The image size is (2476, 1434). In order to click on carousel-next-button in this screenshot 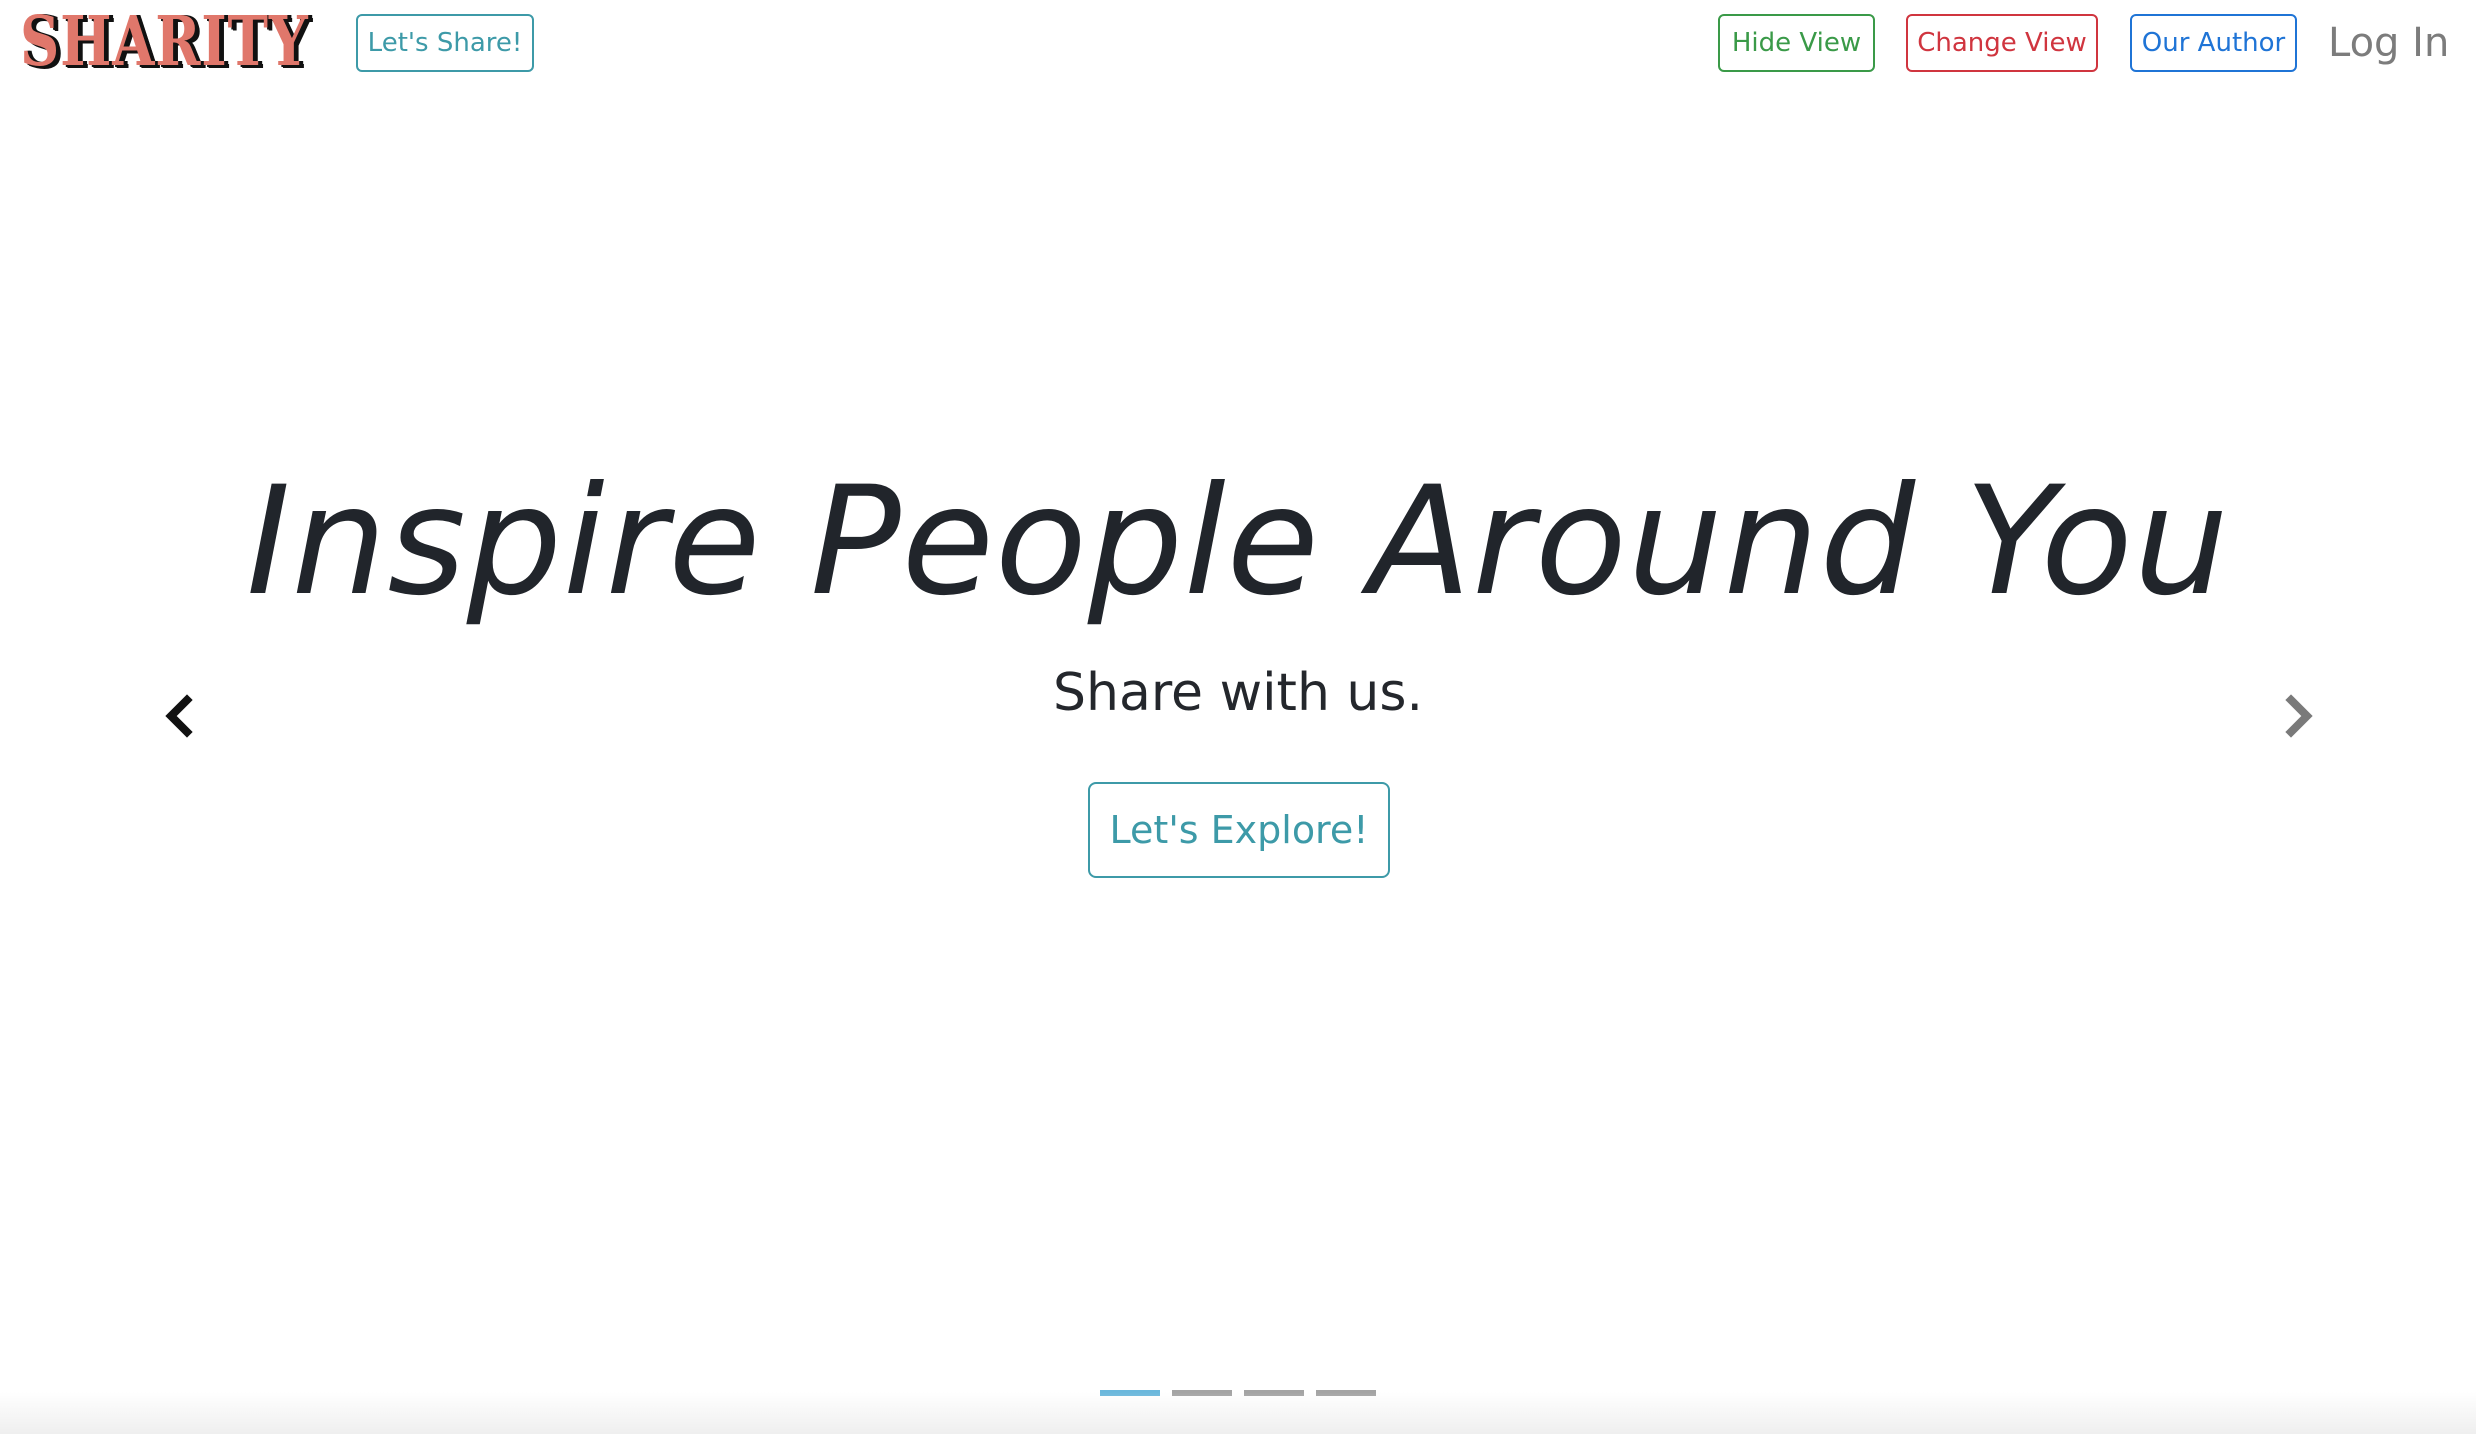, I will do `click(2300, 716)`.